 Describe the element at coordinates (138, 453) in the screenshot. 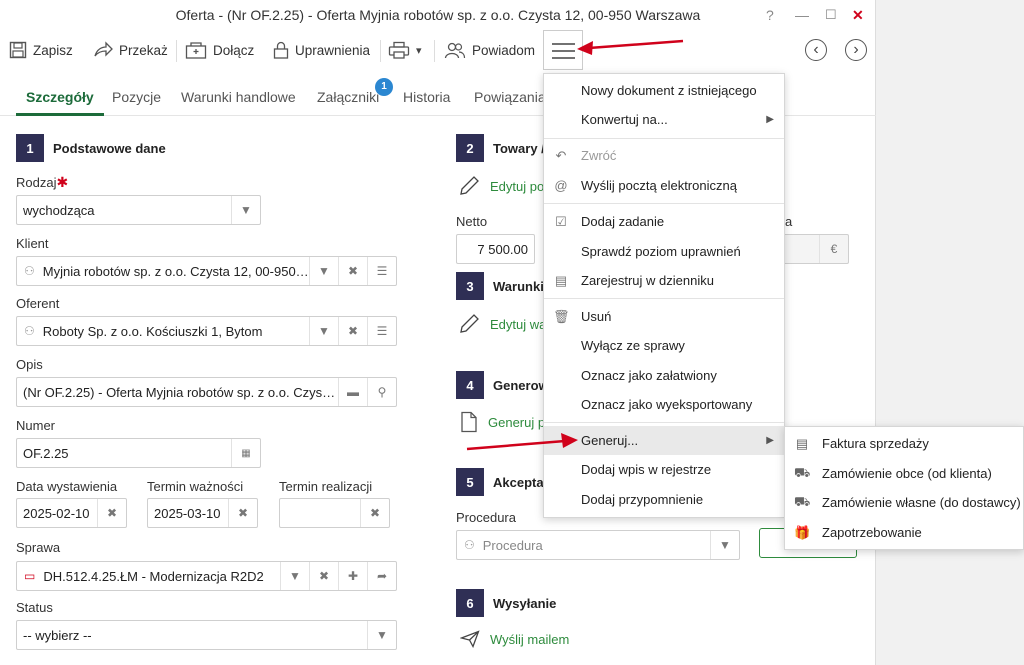

I see `number-field: OF.2.25 ▦` at that location.